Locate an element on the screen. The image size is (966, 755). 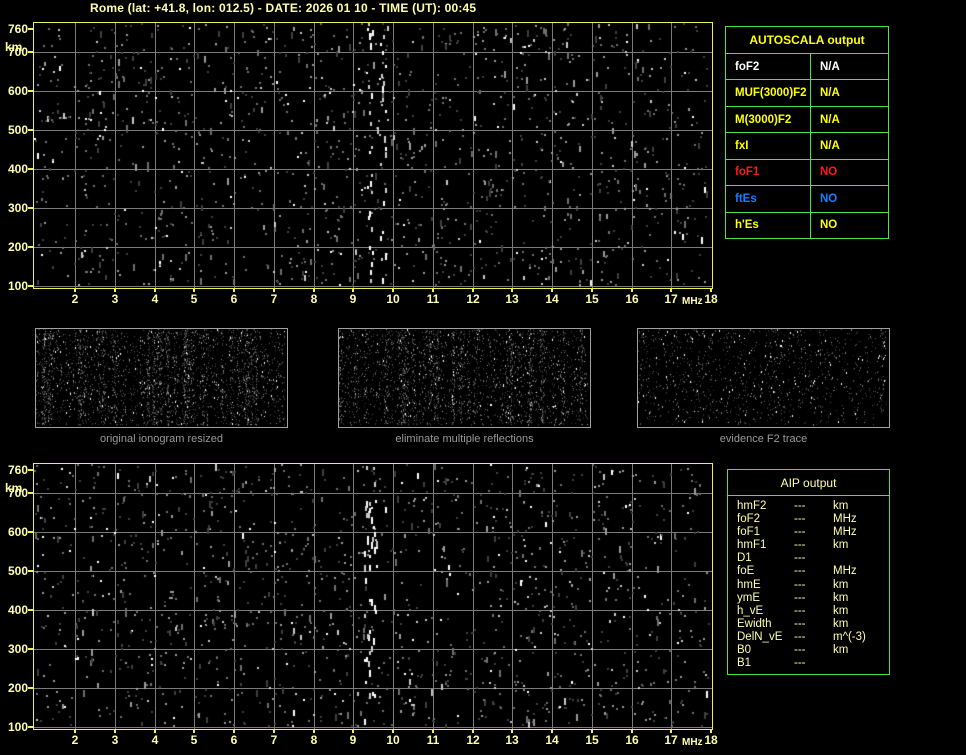
x-axis-label: 3 is located at coordinates (115, 299).